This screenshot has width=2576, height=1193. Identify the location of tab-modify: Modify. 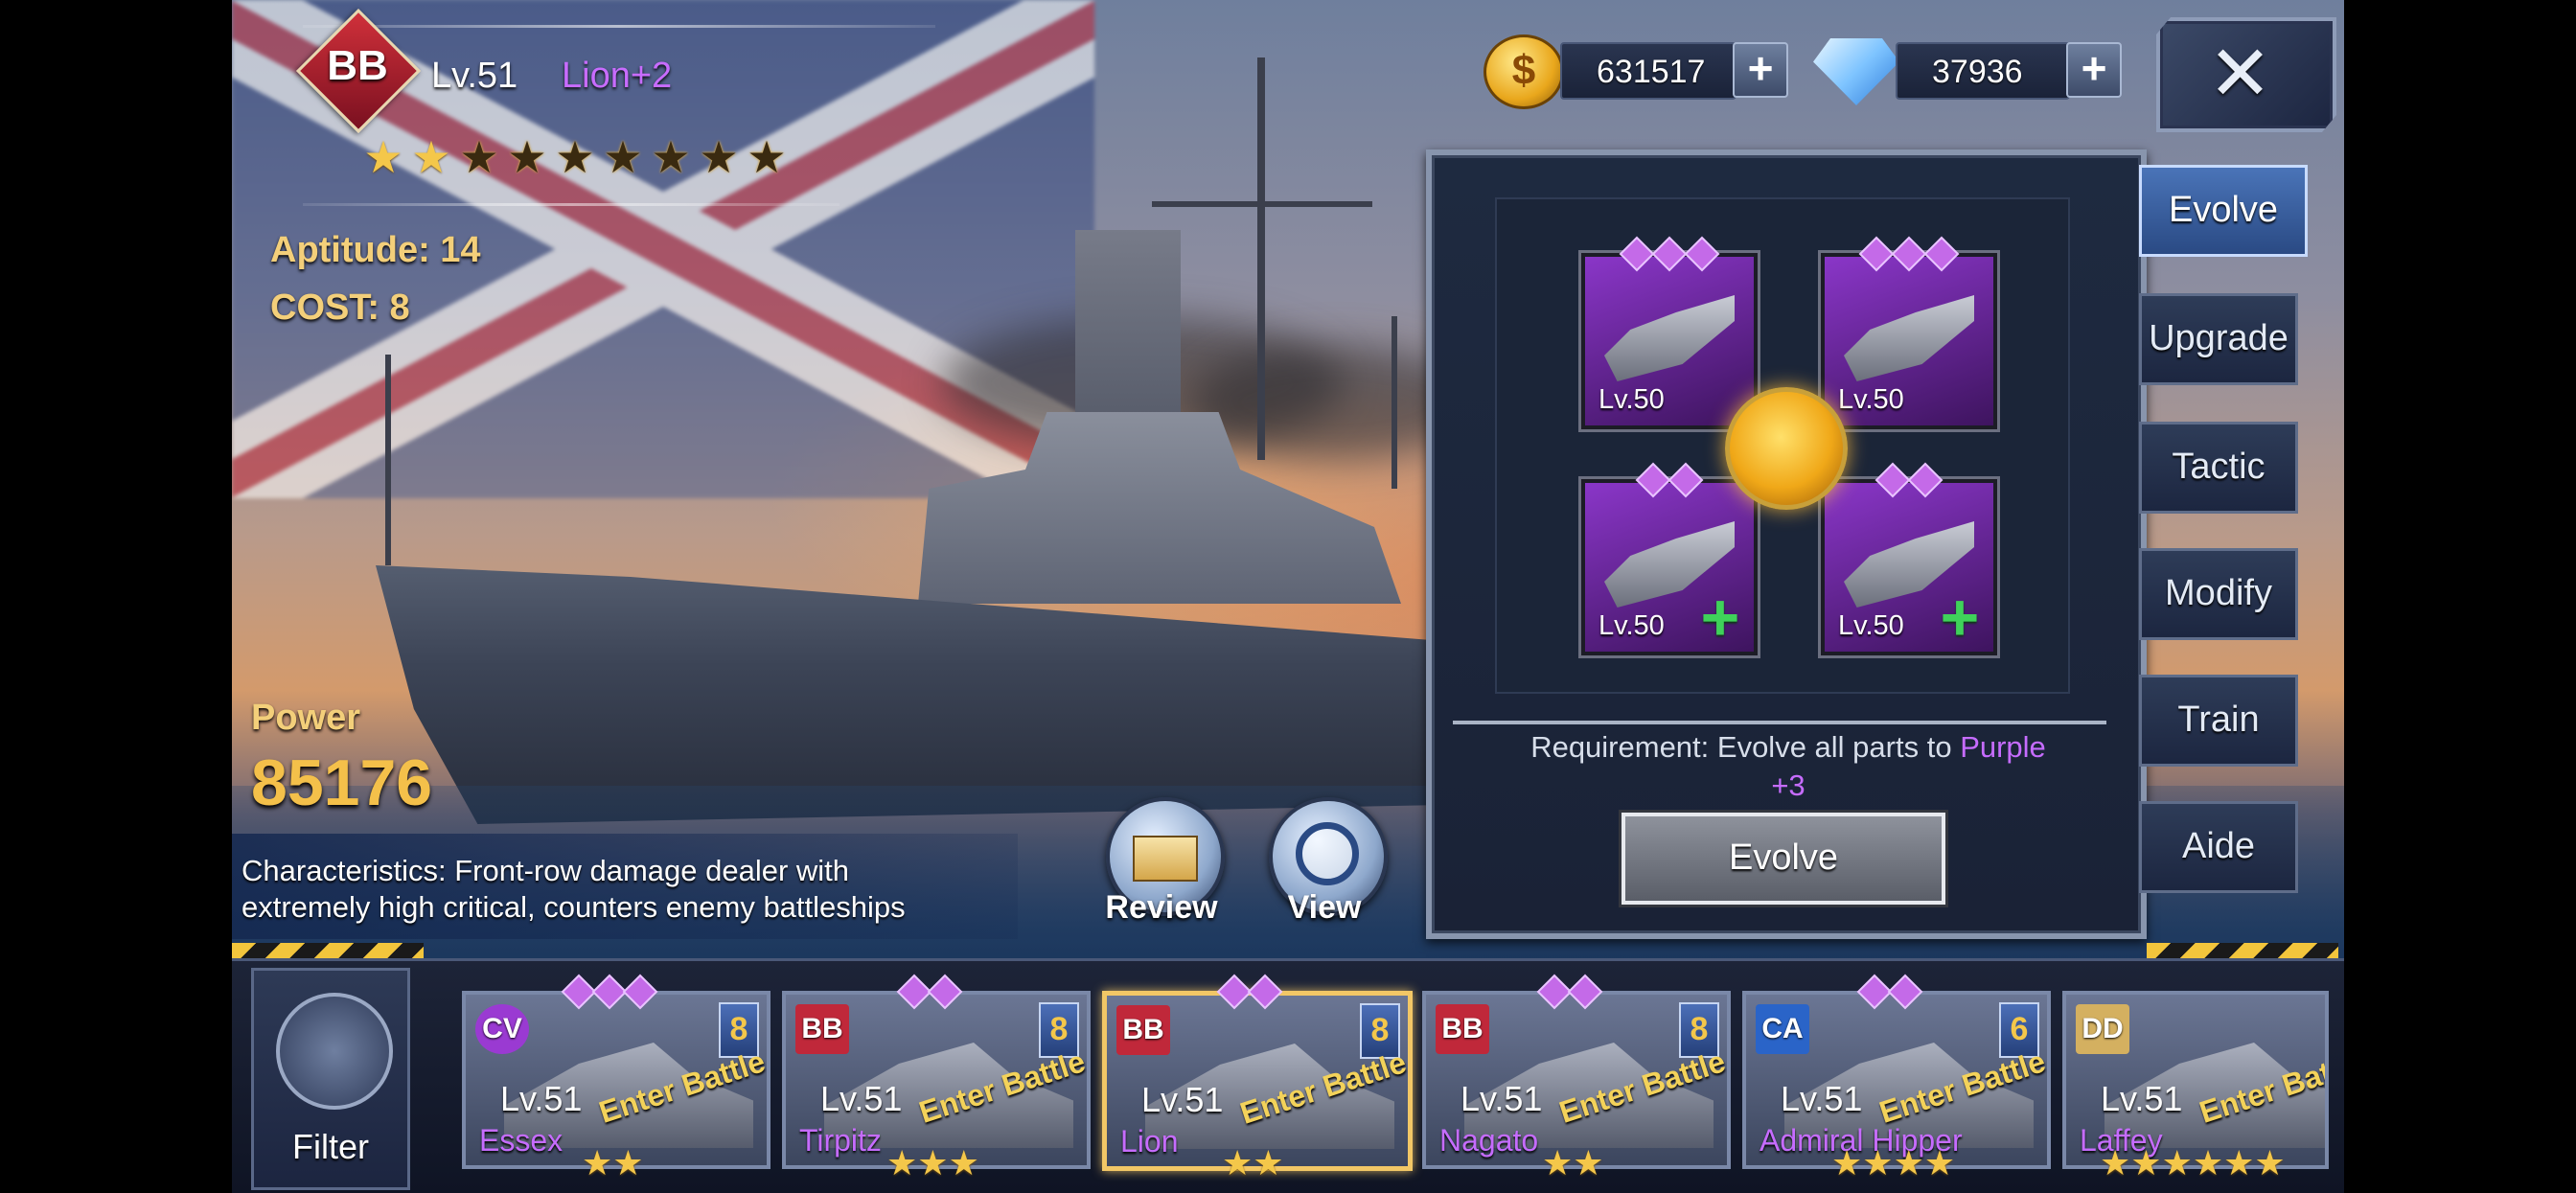
(2218, 594).